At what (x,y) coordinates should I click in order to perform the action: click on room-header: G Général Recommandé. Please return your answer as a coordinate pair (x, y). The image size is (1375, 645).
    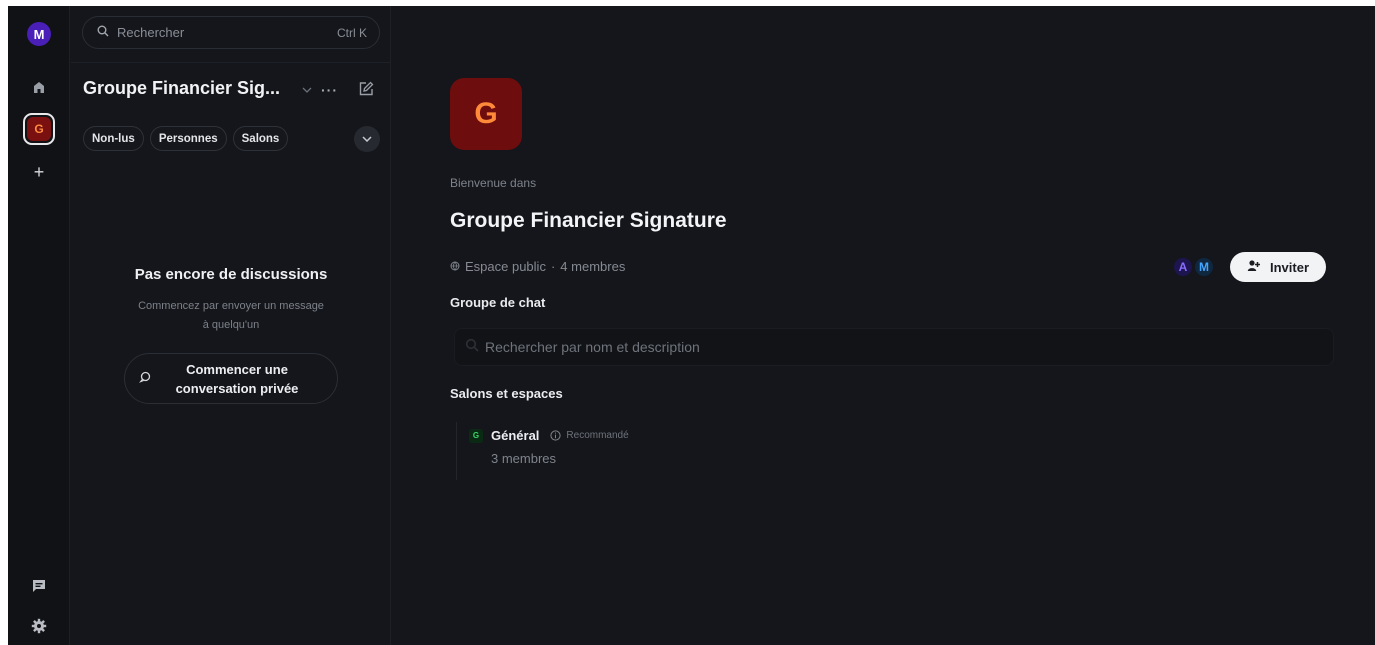
    Looking at the image, I should click on (592, 435).